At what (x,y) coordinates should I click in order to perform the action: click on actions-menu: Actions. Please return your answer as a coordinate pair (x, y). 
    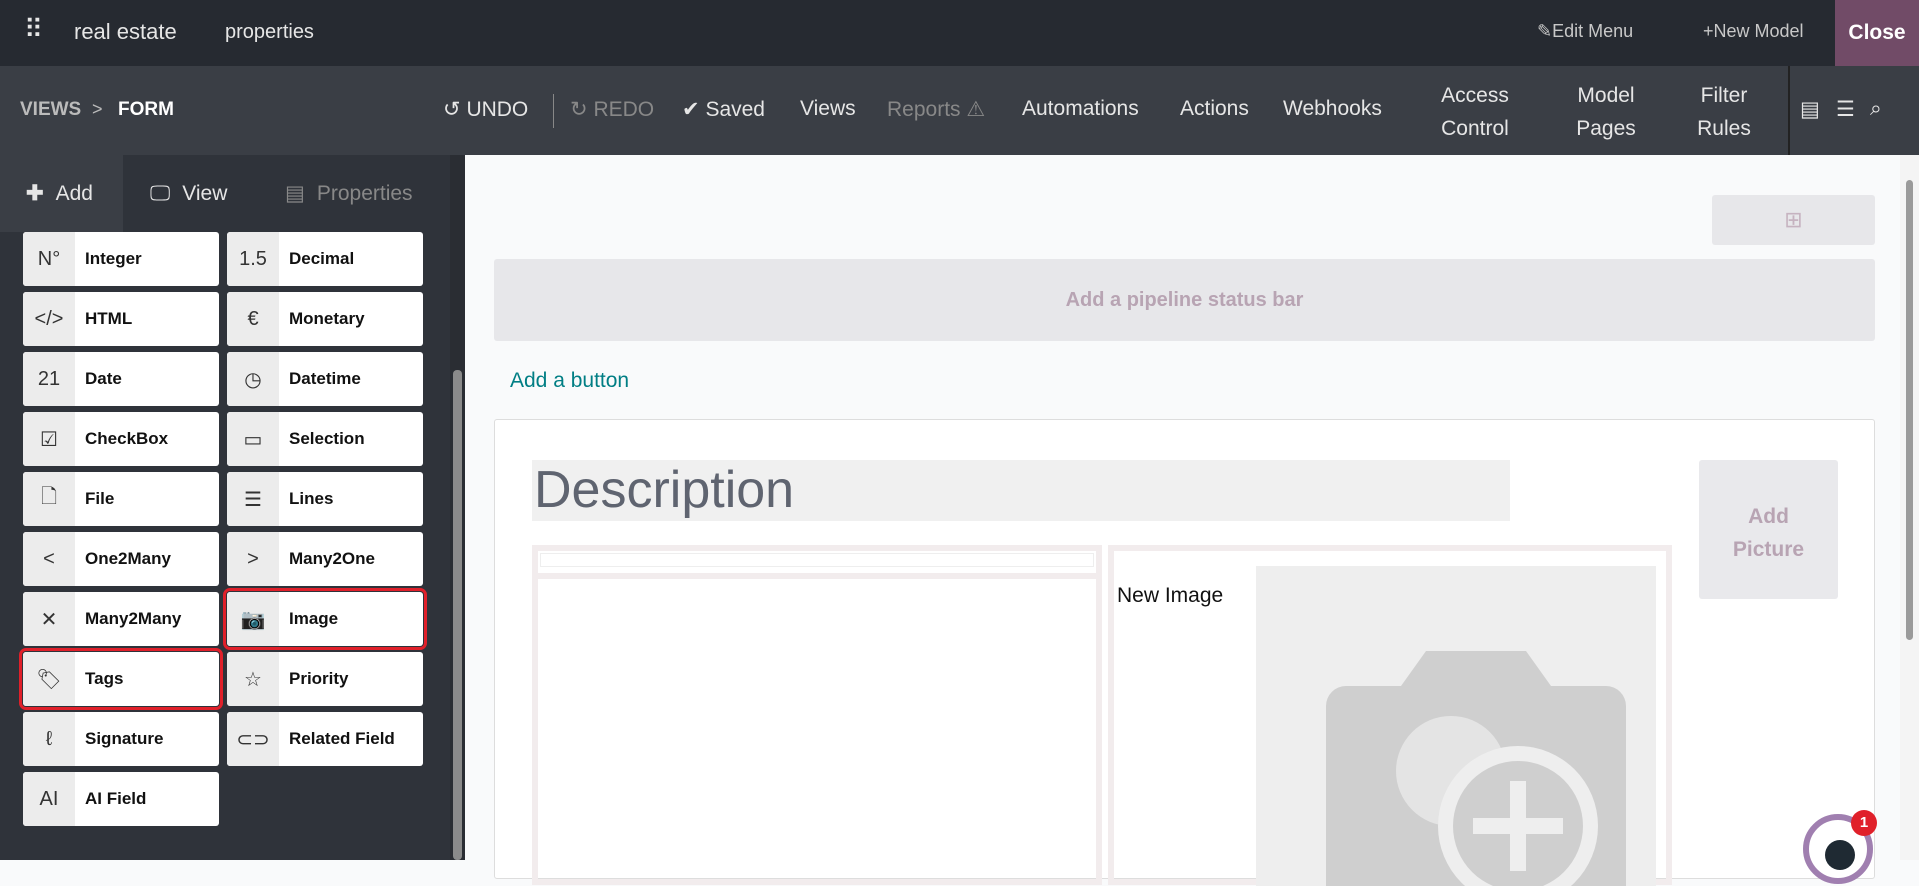
    Looking at the image, I should click on (1214, 109).